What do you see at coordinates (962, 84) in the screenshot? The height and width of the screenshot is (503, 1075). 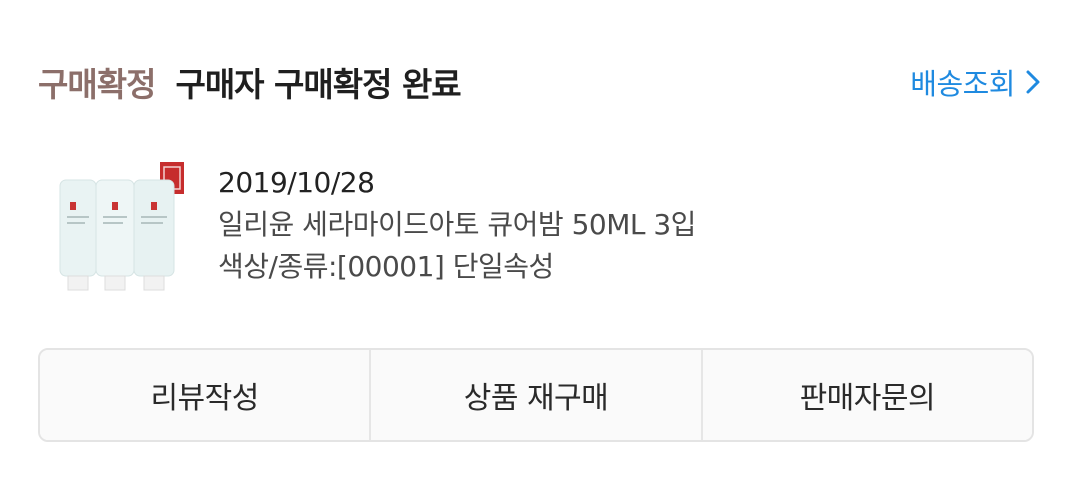 I see `track-shipping-label: 배송조회` at bounding box center [962, 84].